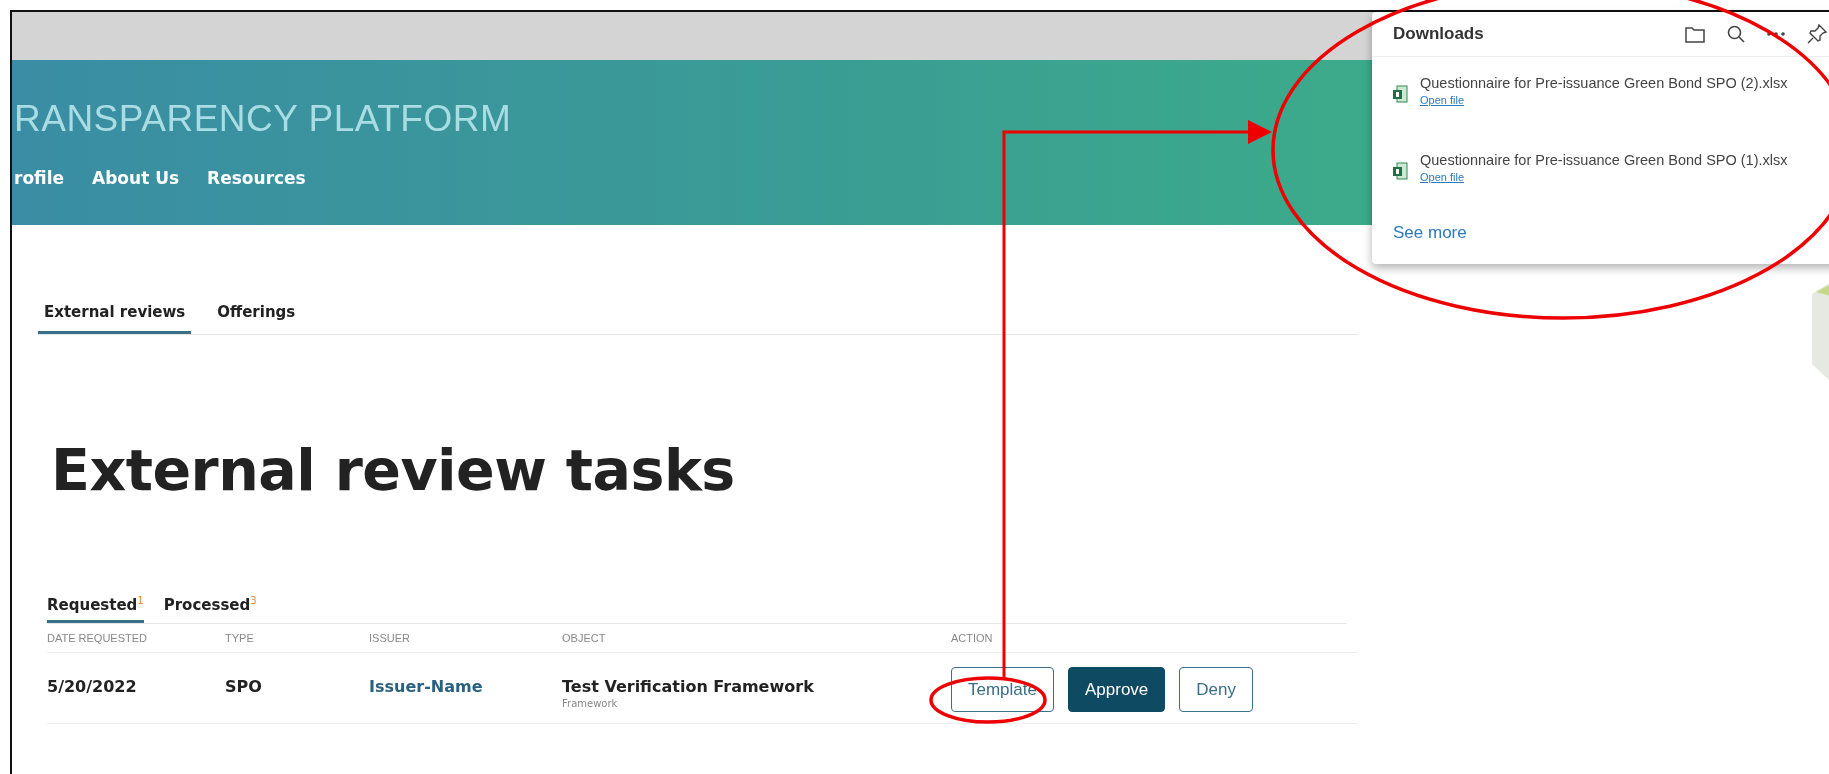 The image size is (1829, 774). Describe the element at coordinates (115, 318) in the screenshot. I see `tab: External reviews` at that location.